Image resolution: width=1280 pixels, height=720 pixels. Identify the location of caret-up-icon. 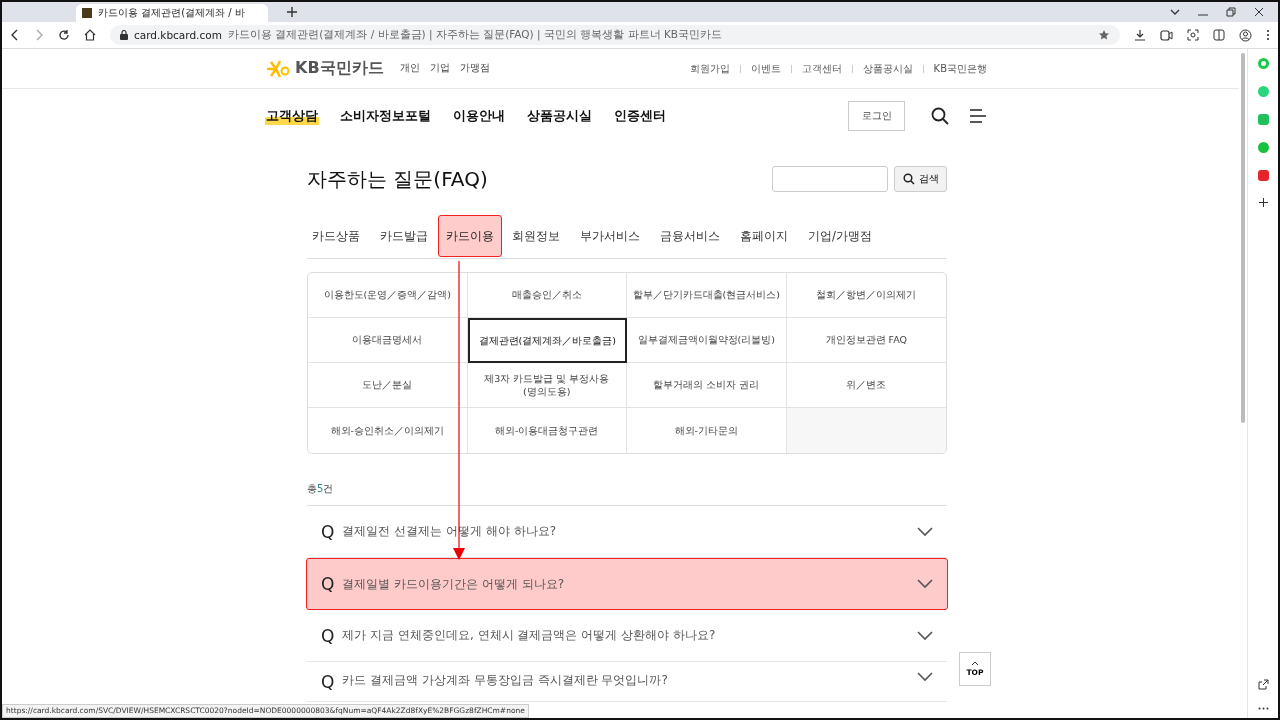
(975, 663).